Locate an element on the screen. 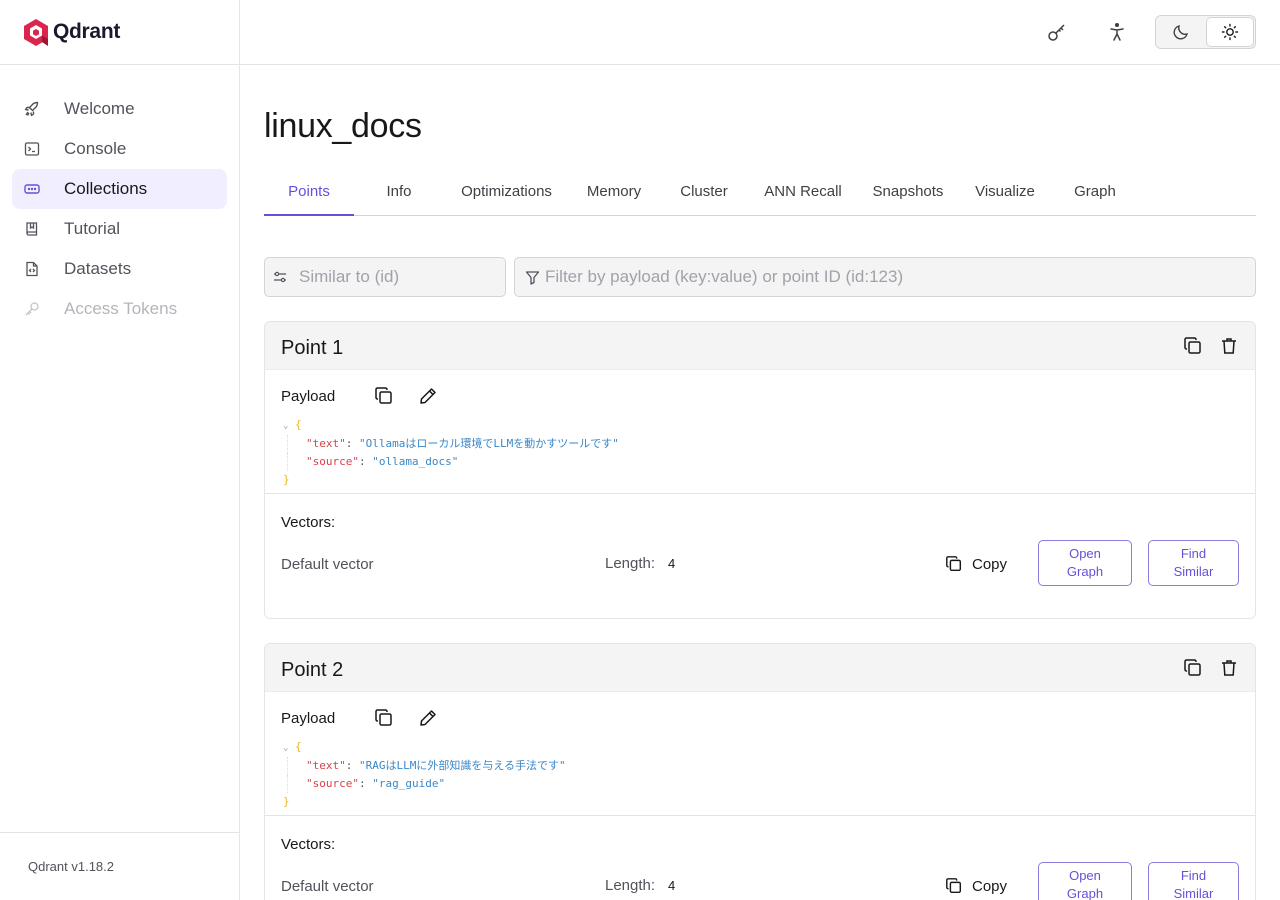  light-theme-button is located at coordinates (1230, 32).